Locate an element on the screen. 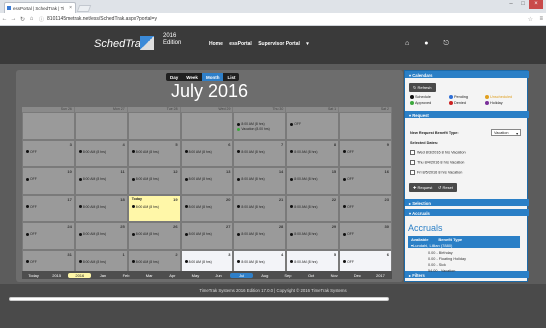  minimize-icon: – is located at coordinates (511, 4).